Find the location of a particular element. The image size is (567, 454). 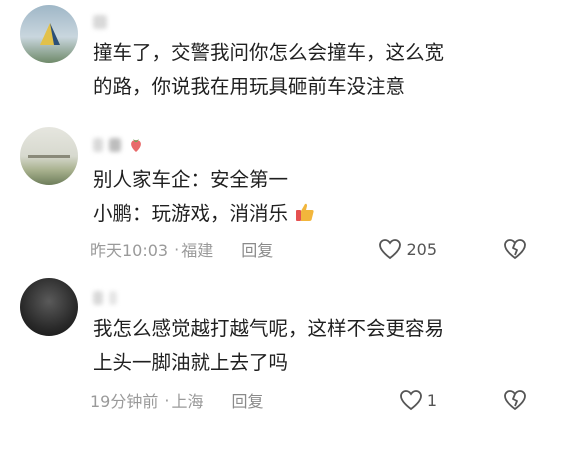

comment-text: 撞车了，交警我问你怎么会撞车，这么宽 的路，你说我在用玩具砸前车没注意 is located at coordinates (268, 70).